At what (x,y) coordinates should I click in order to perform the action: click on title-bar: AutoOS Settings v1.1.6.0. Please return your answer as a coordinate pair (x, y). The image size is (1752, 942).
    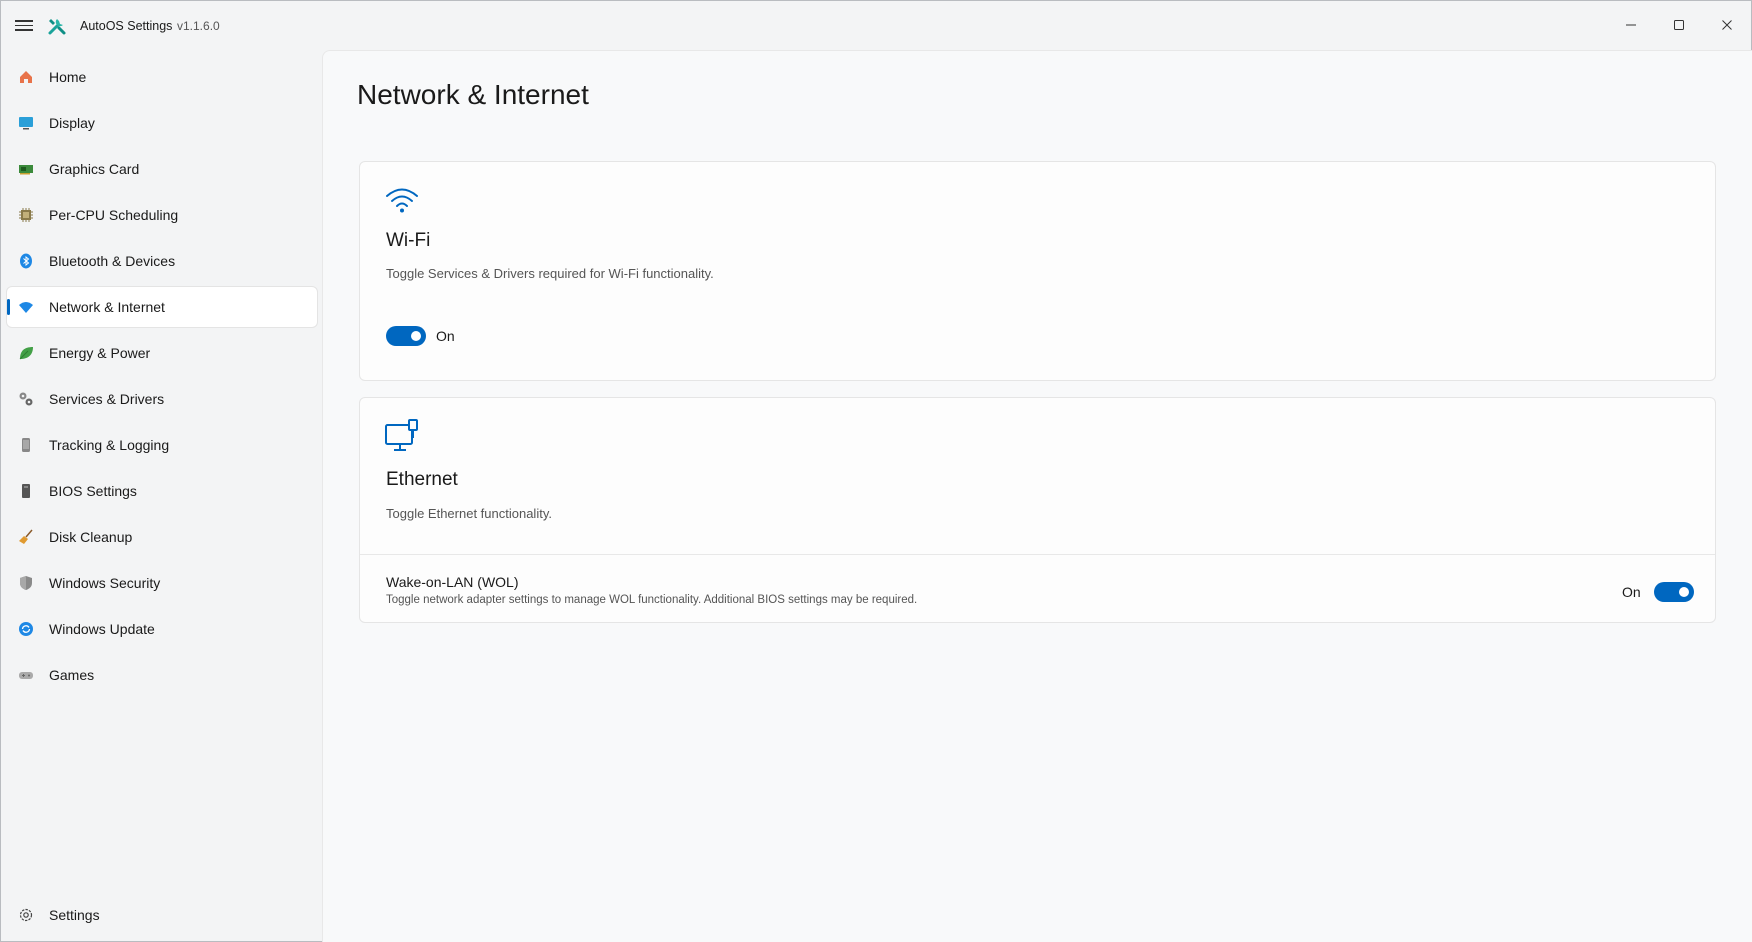
    Looking at the image, I should click on (876, 26).